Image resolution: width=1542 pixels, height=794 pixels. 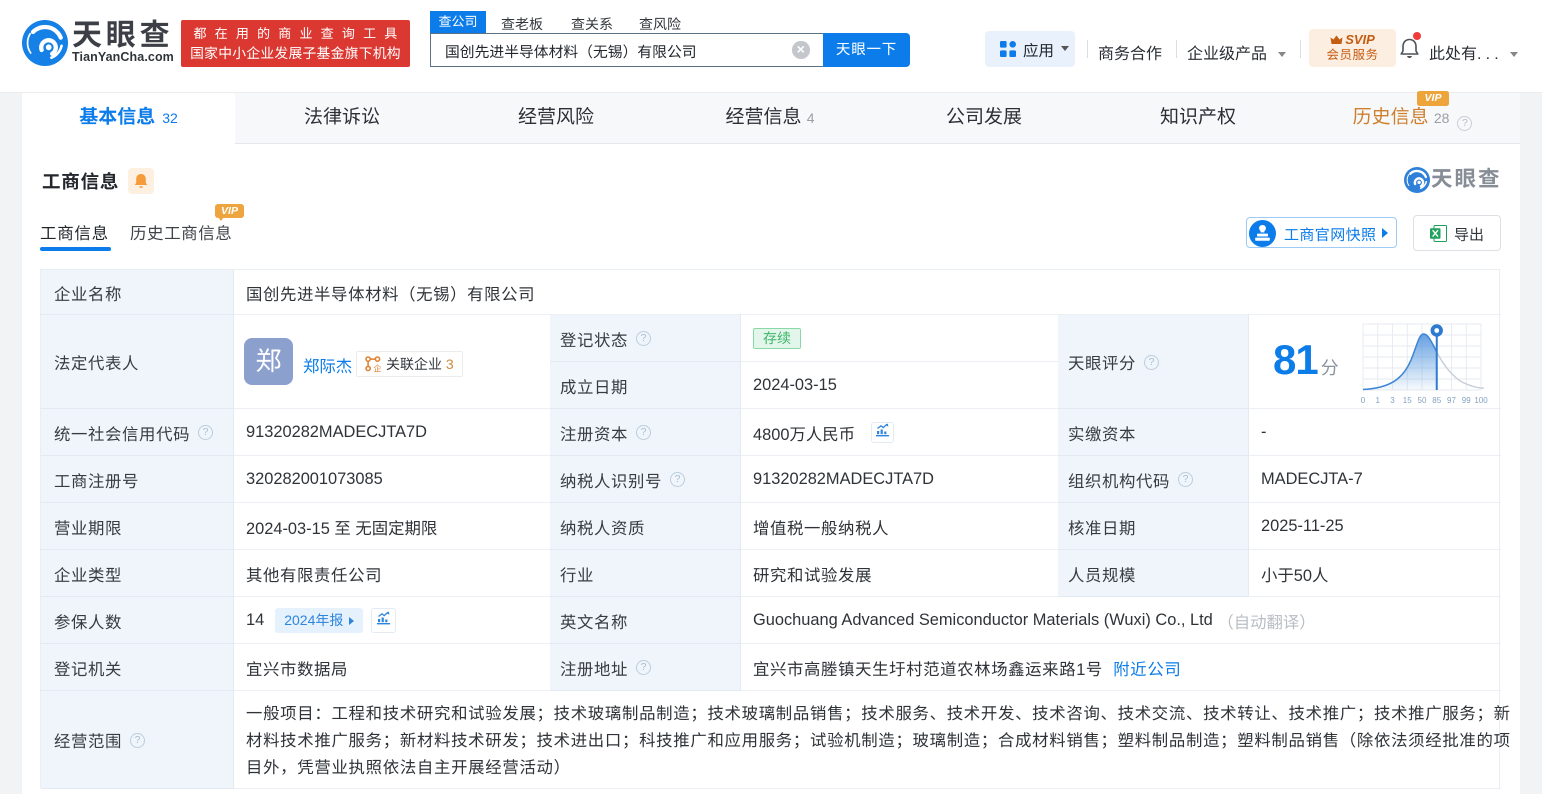 What do you see at coordinates (377, 367) in the screenshot?
I see `svg-text: 企` at bounding box center [377, 367].